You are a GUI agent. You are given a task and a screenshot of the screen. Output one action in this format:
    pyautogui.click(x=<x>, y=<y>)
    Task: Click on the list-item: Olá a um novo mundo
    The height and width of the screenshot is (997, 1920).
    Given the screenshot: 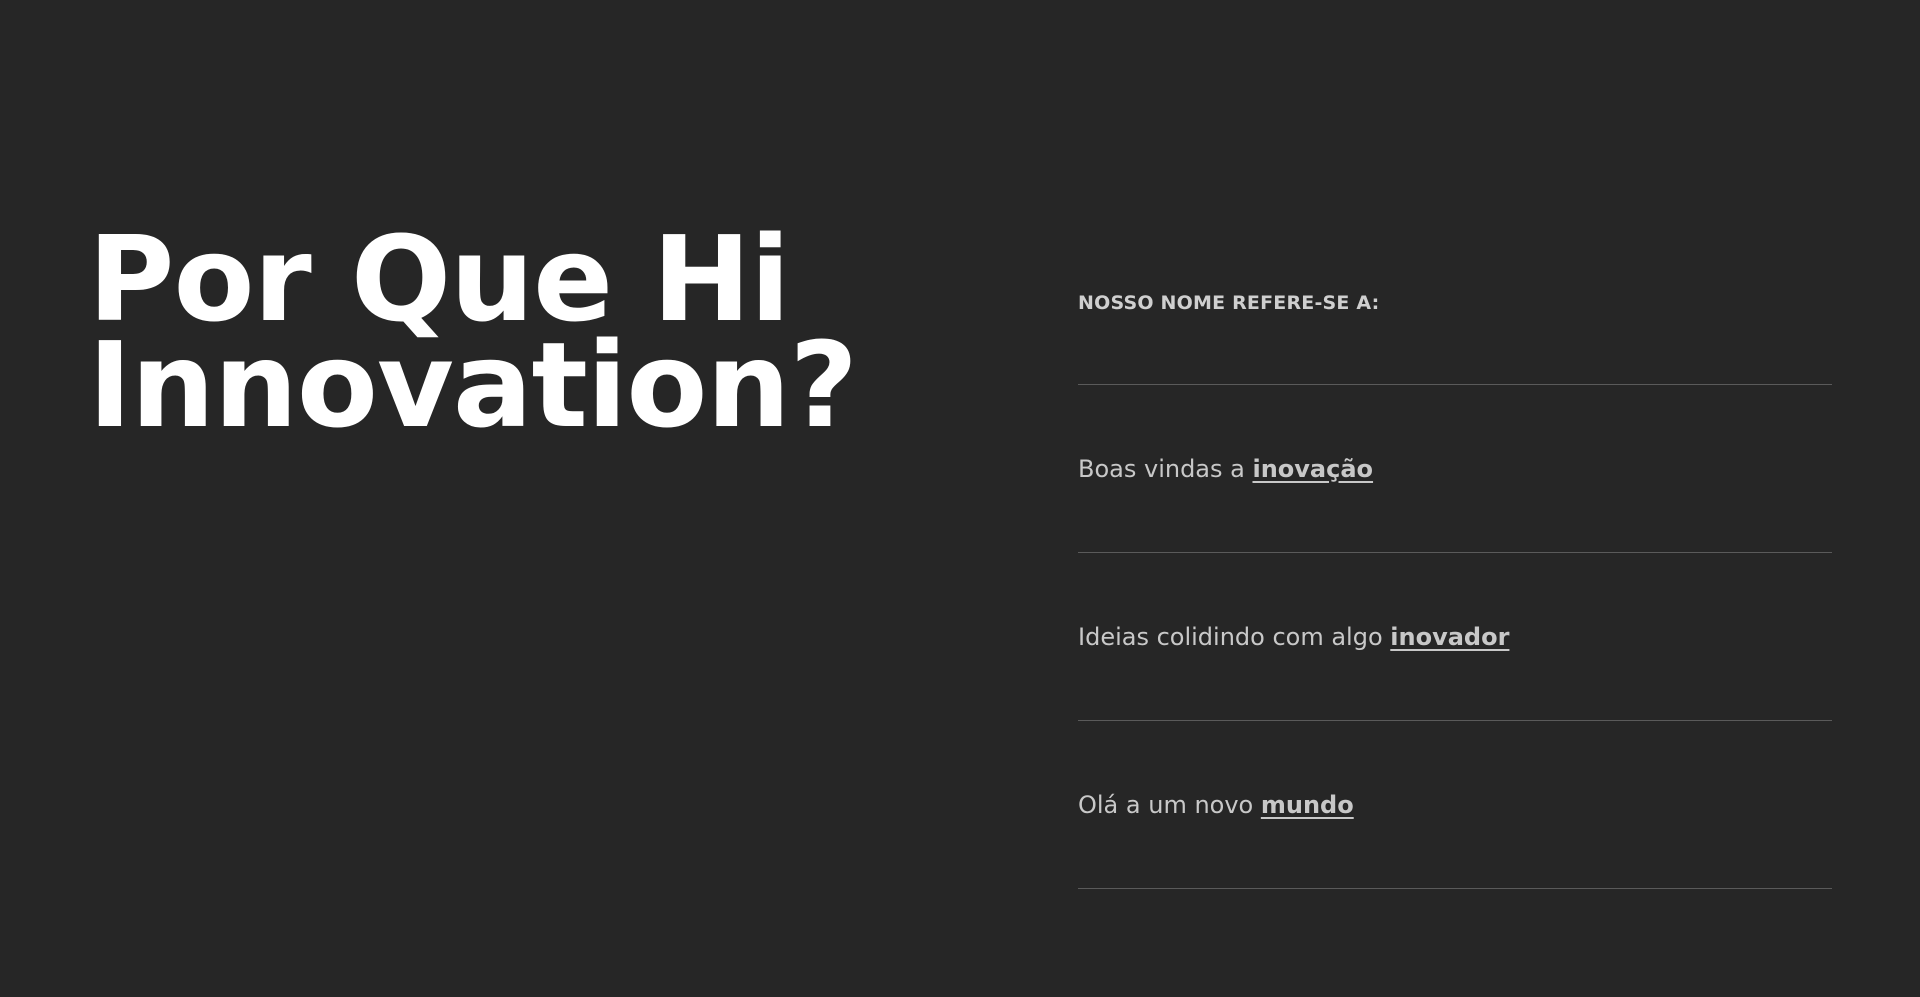 What is the action you would take?
    pyautogui.click(x=1455, y=805)
    